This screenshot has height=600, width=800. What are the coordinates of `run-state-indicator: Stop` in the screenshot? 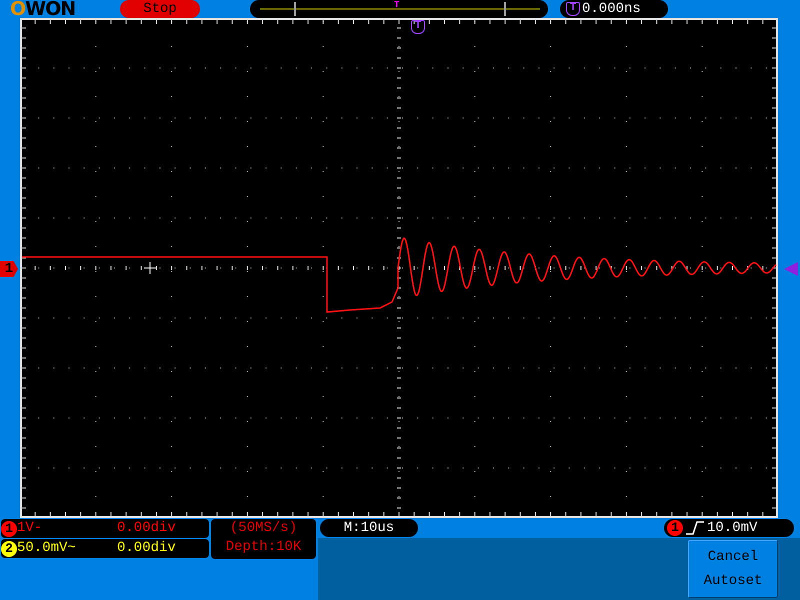 It's located at (160, 9).